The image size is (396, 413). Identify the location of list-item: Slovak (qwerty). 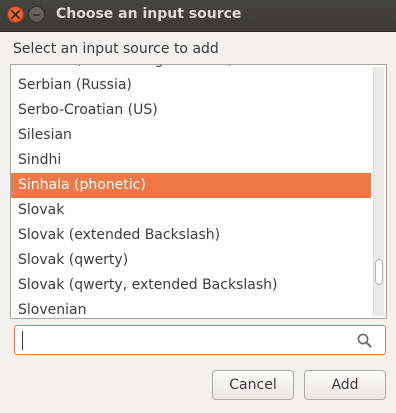
(191, 260).